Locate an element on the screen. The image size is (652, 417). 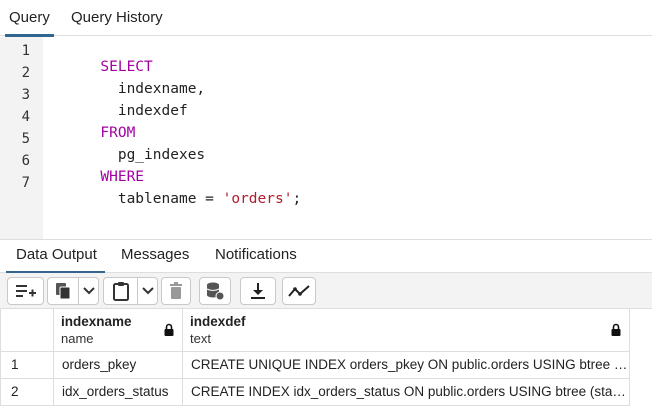
add-row-button is located at coordinates (25, 291).